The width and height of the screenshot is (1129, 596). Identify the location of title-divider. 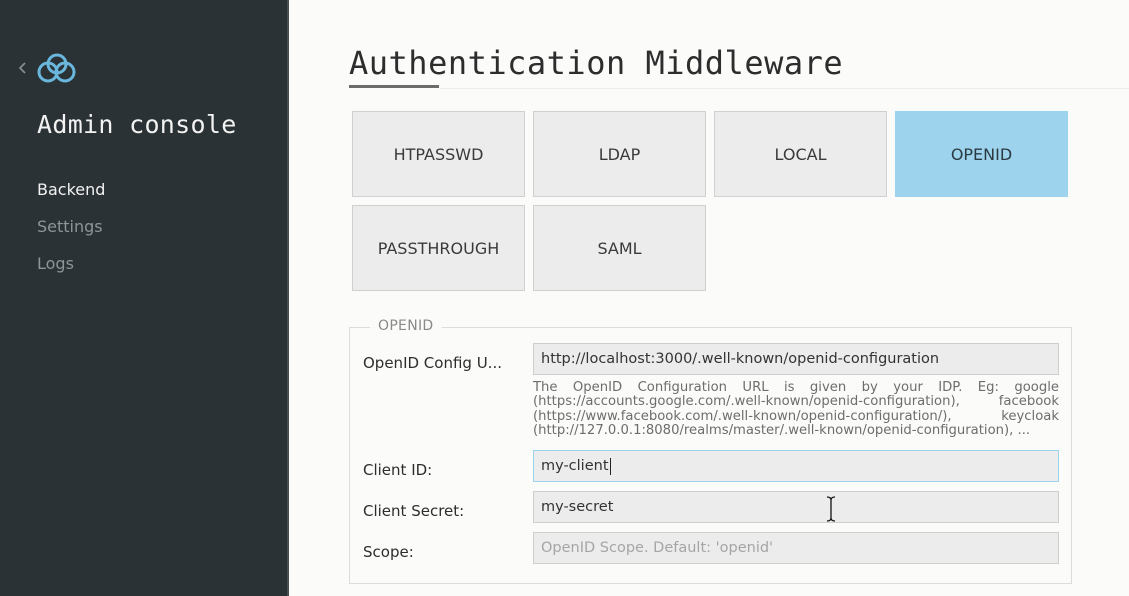
(784, 88).